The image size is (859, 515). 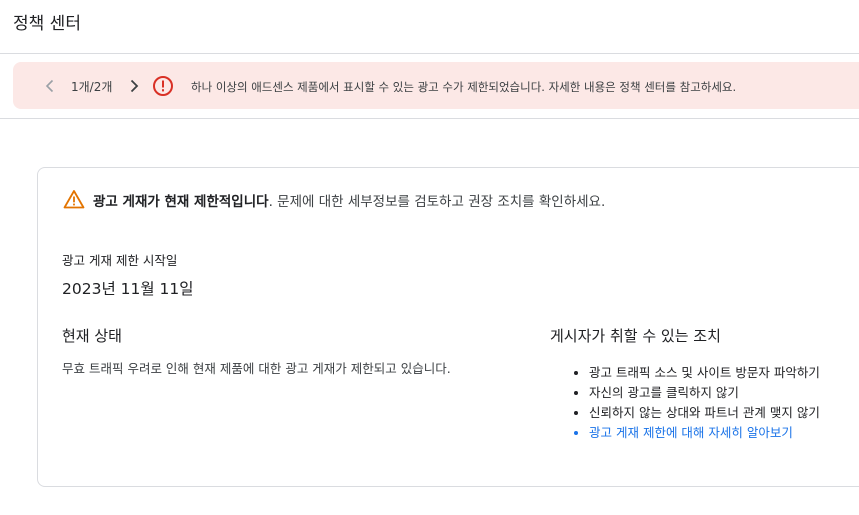 What do you see at coordinates (429, 53) in the screenshot?
I see `header-divider` at bounding box center [429, 53].